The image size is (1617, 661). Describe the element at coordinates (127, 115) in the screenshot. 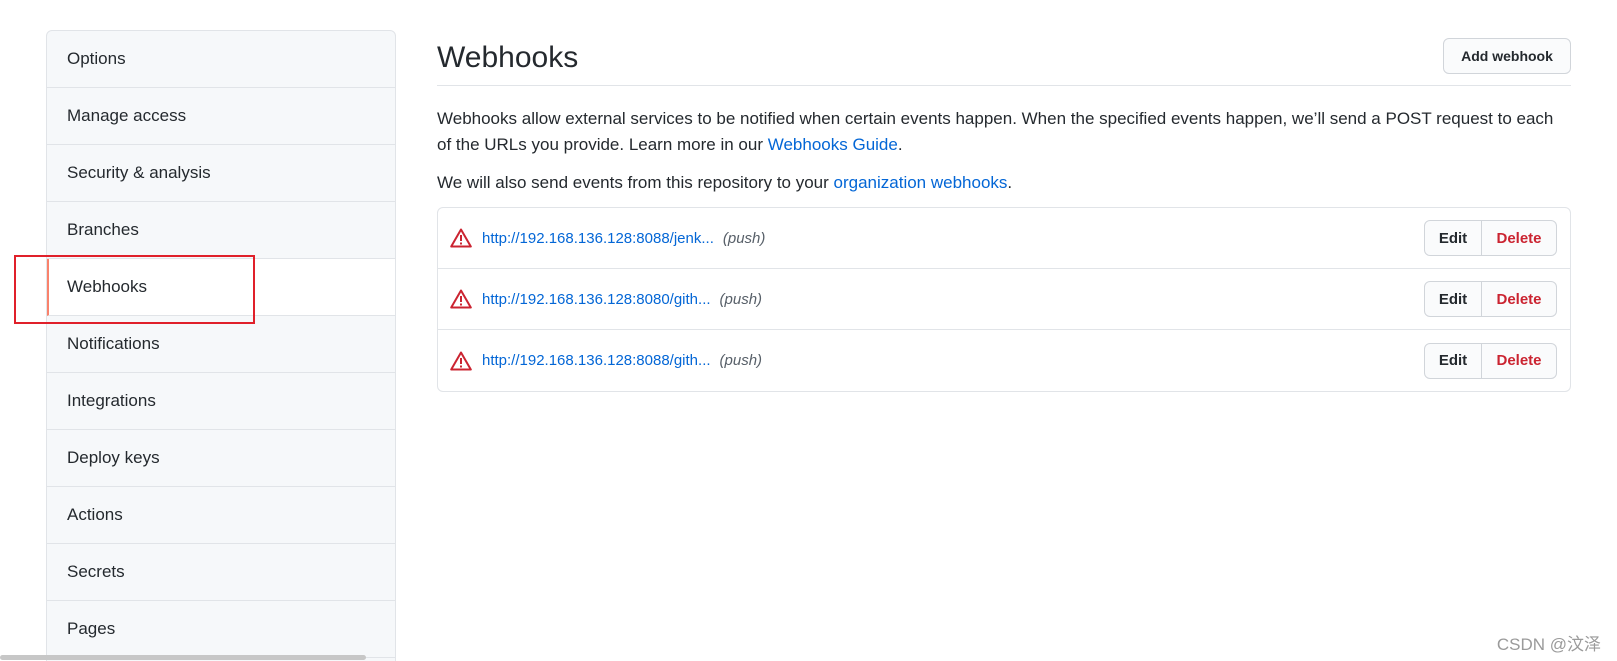

I see `sidebar-item-label: Manage access` at that location.